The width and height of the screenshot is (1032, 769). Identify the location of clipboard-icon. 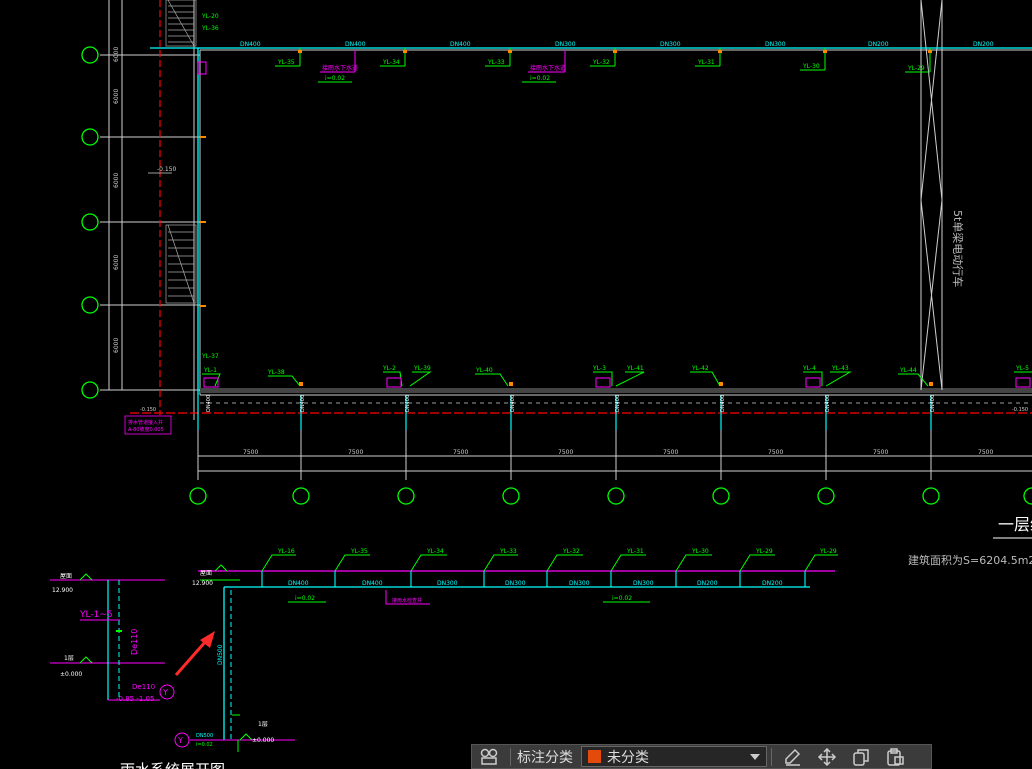
(895, 756).